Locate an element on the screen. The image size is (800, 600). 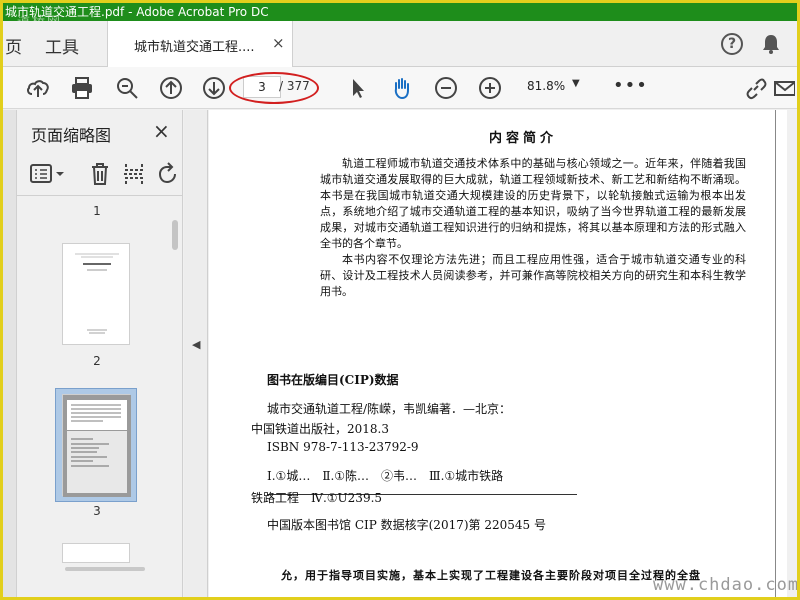
cip-line: 城市交通轨道工程/陈嵘，韦凯编著．—北京： is located at coordinates (389, 409).